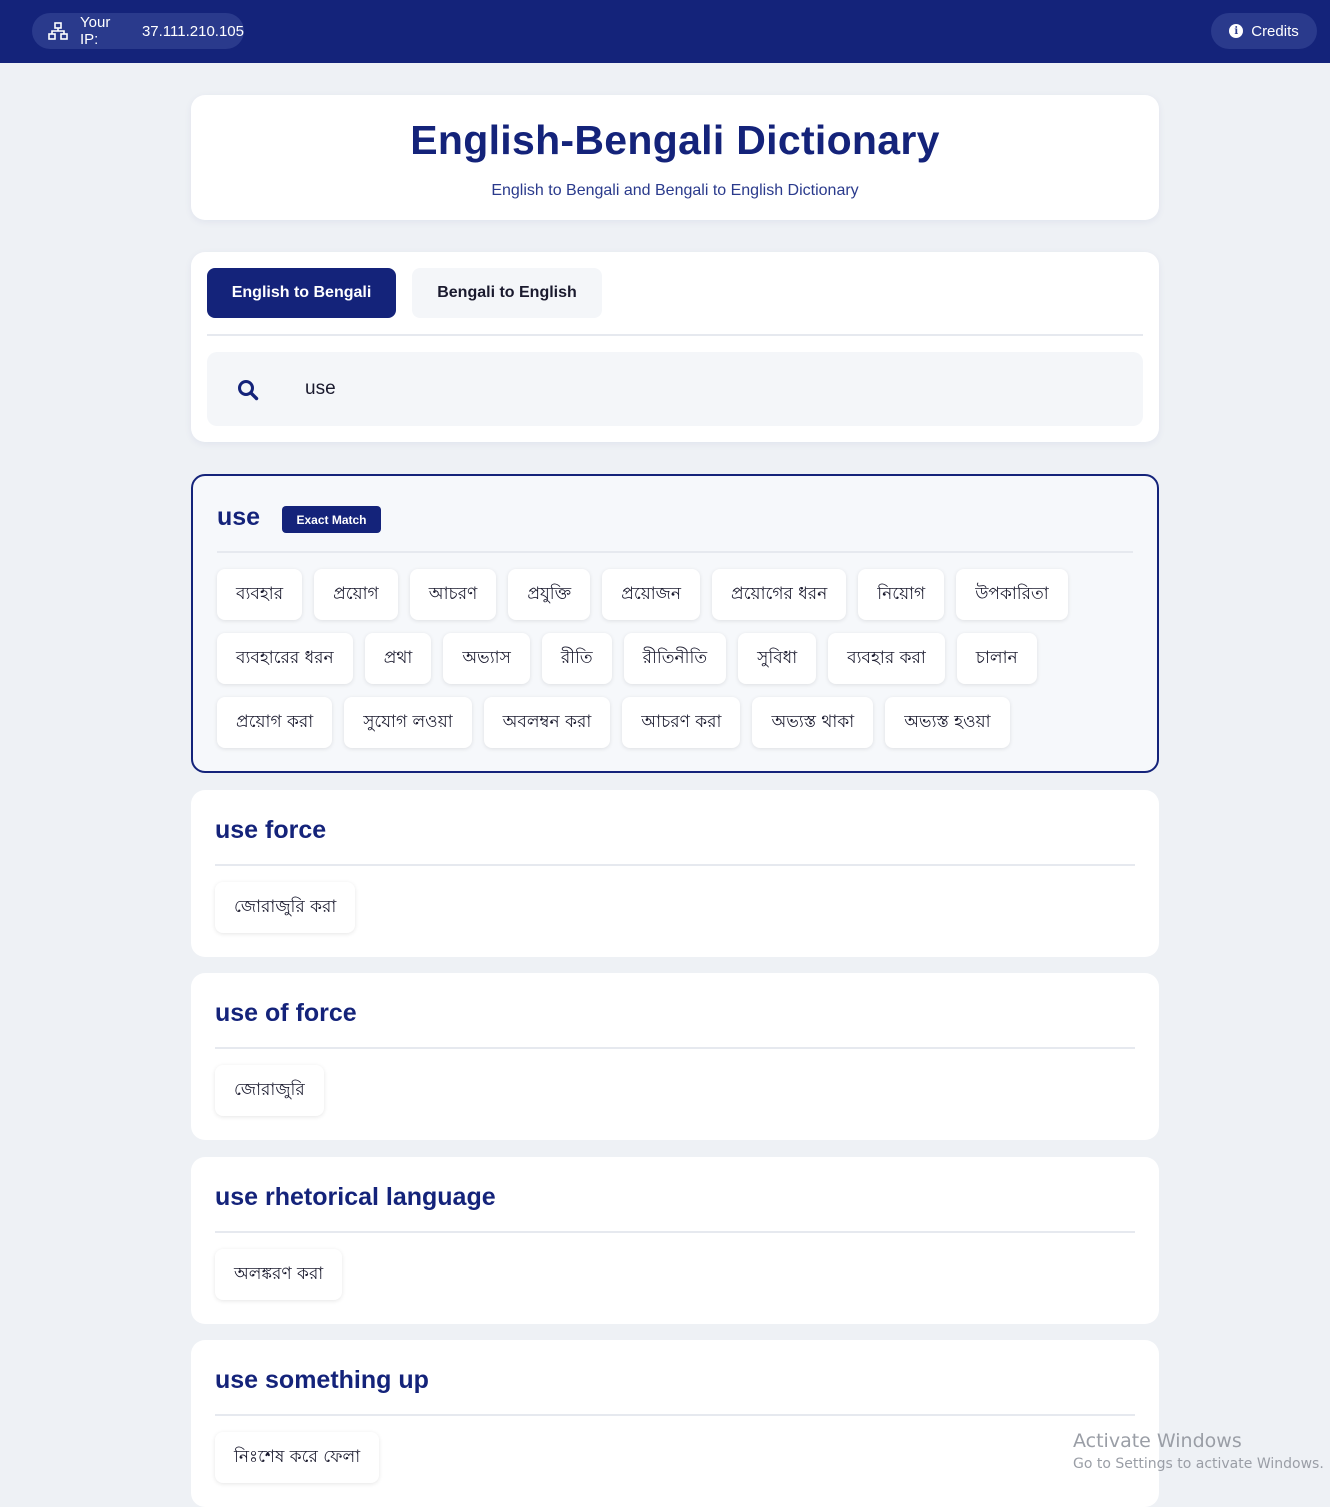  Describe the element at coordinates (1012, 594) in the screenshot. I see `meaning-chip: উপকারিতা` at that location.